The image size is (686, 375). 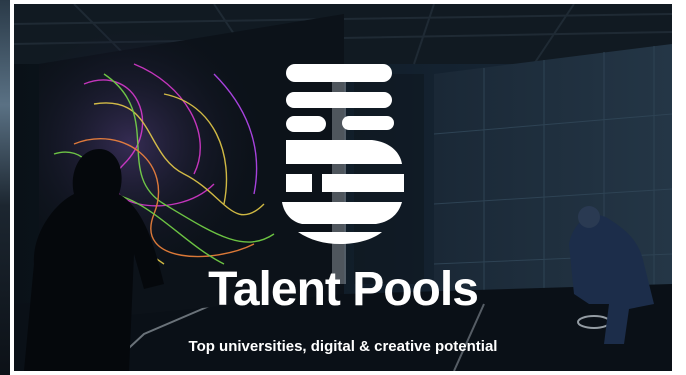 What do you see at coordinates (343, 289) in the screenshot?
I see `hero-title: Talent Pools` at bounding box center [343, 289].